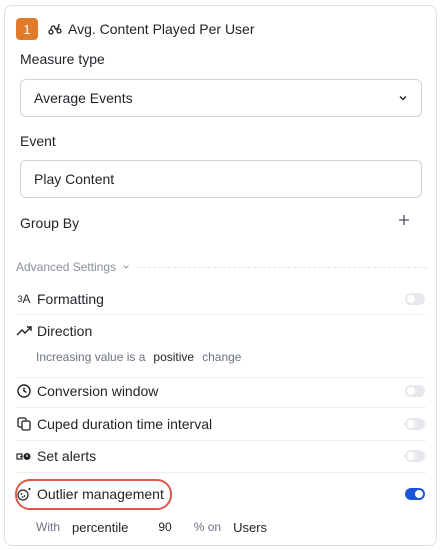 The width and height of the screenshot is (442, 550). I want to click on set-alerts-row: Set alerts, so click(221, 456).